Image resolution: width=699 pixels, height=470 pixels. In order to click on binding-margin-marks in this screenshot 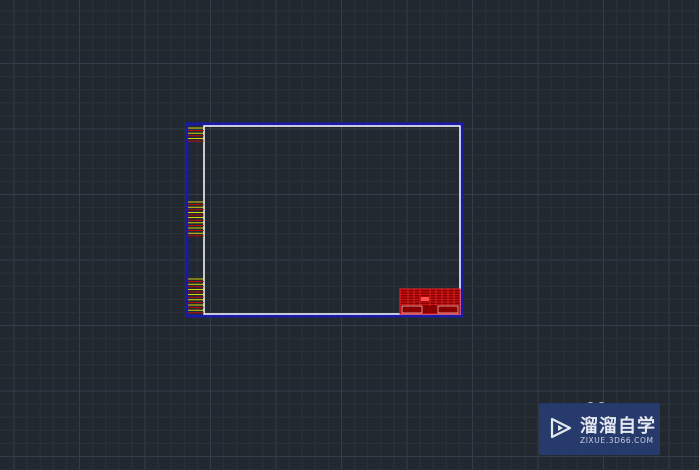, I will do `click(196, 220)`.